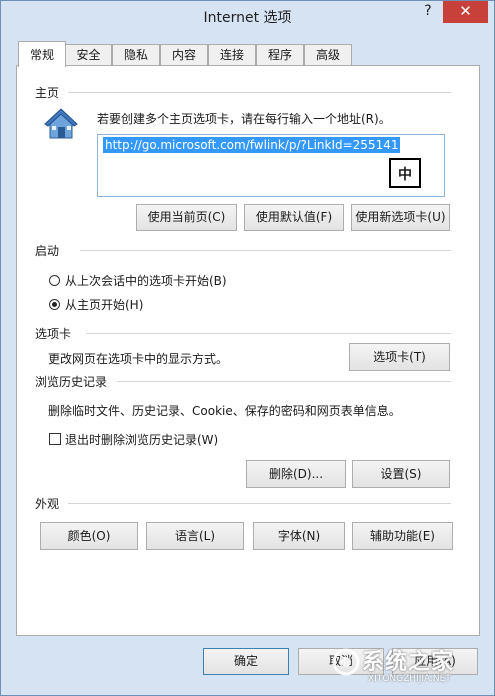  Describe the element at coordinates (89, 536) in the screenshot. I see `colors-button: 颜色(O)` at that location.